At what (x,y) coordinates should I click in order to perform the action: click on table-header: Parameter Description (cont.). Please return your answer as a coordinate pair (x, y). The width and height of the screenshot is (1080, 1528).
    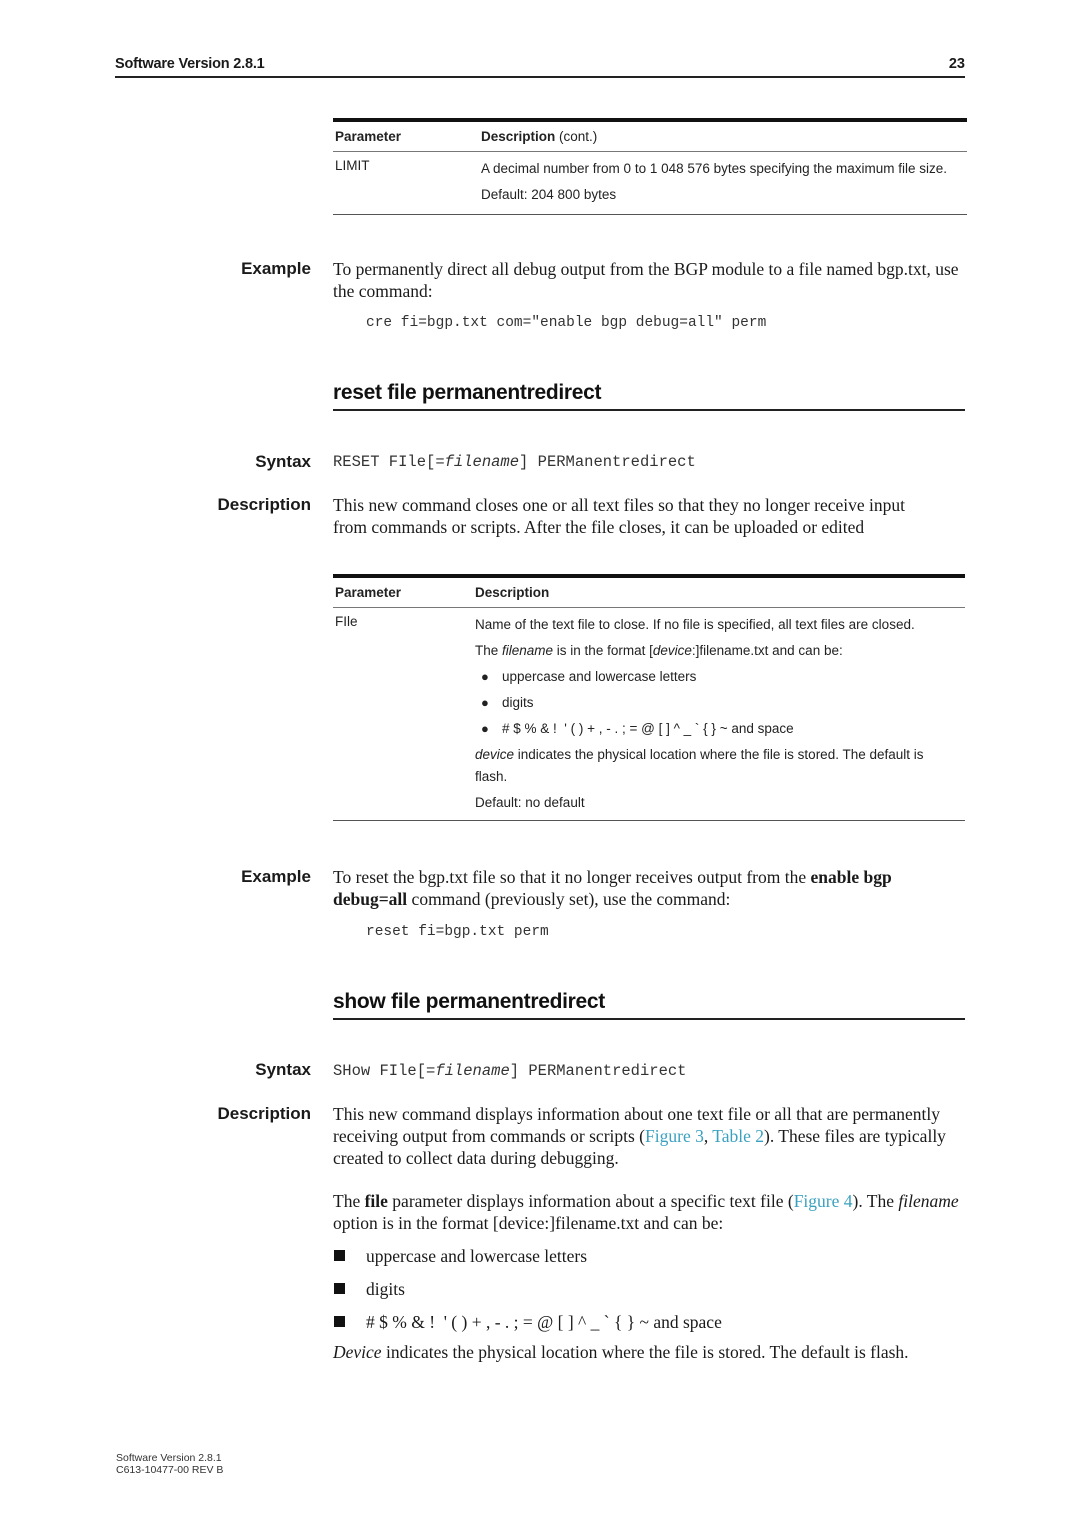
    Looking at the image, I should click on (650, 137).